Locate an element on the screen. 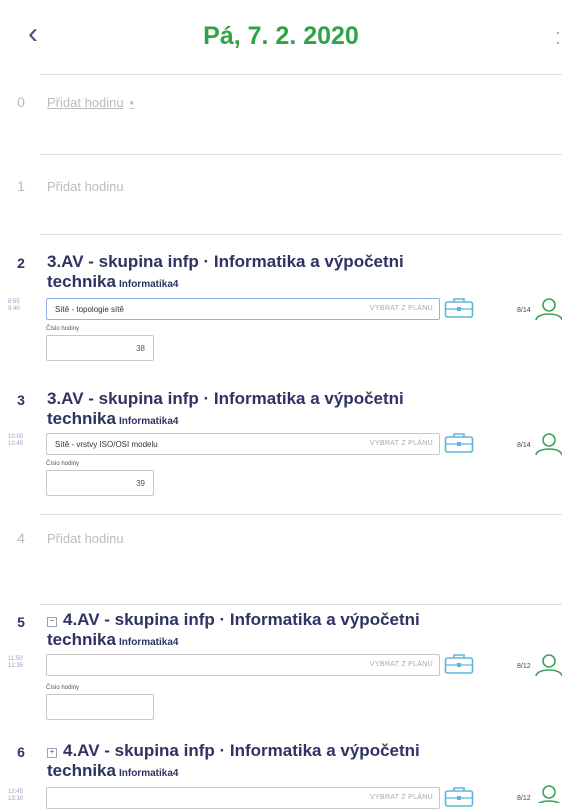 The image size is (562, 809). lesson-number: 4 is located at coordinates (21, 538).